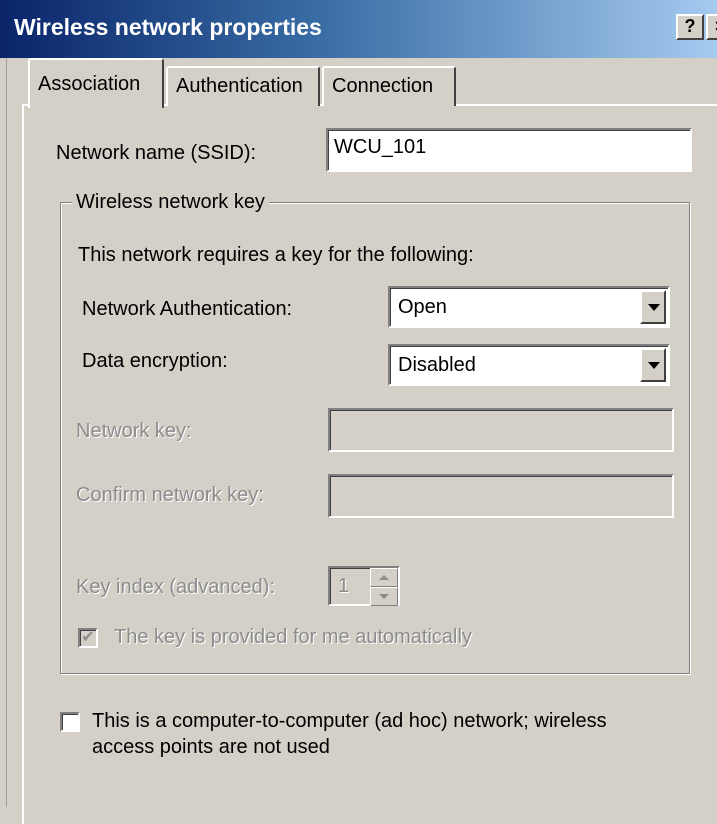 The width and height of the screenshot is (717, 824). I want to click on adhoc-checkbox, so click(70, 722).